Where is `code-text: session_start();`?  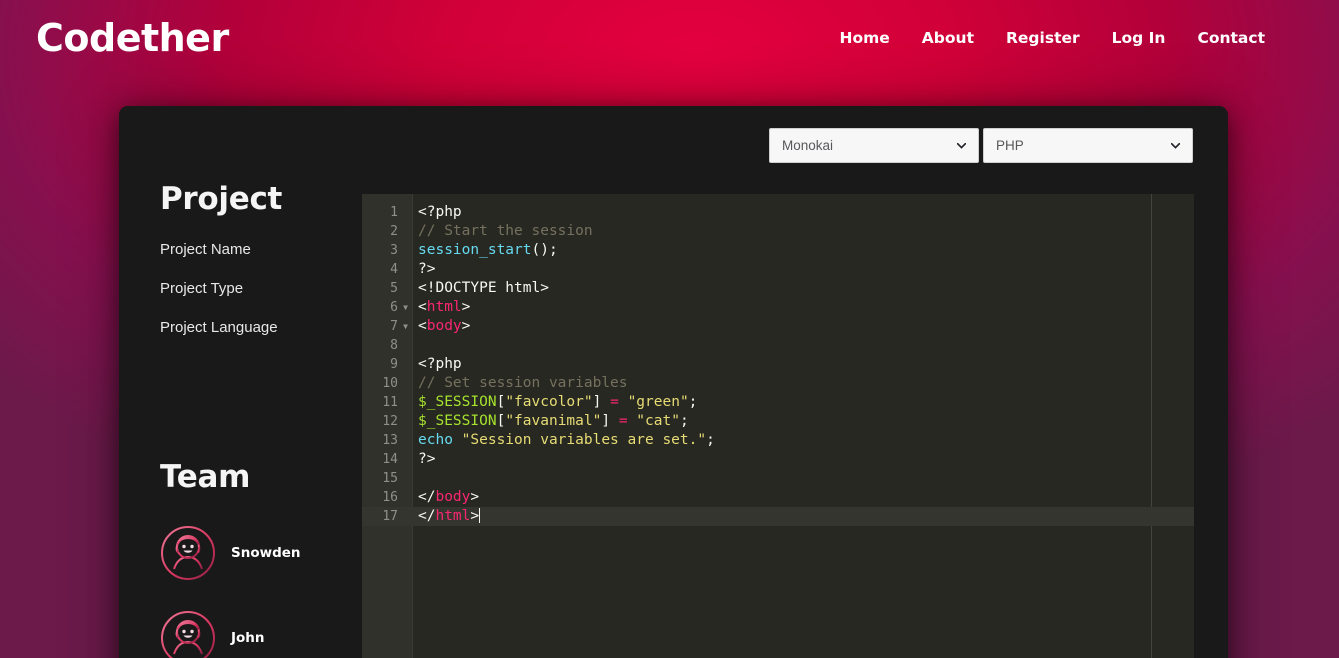
code-text: session_start(); is located at coordinates (488, 250).